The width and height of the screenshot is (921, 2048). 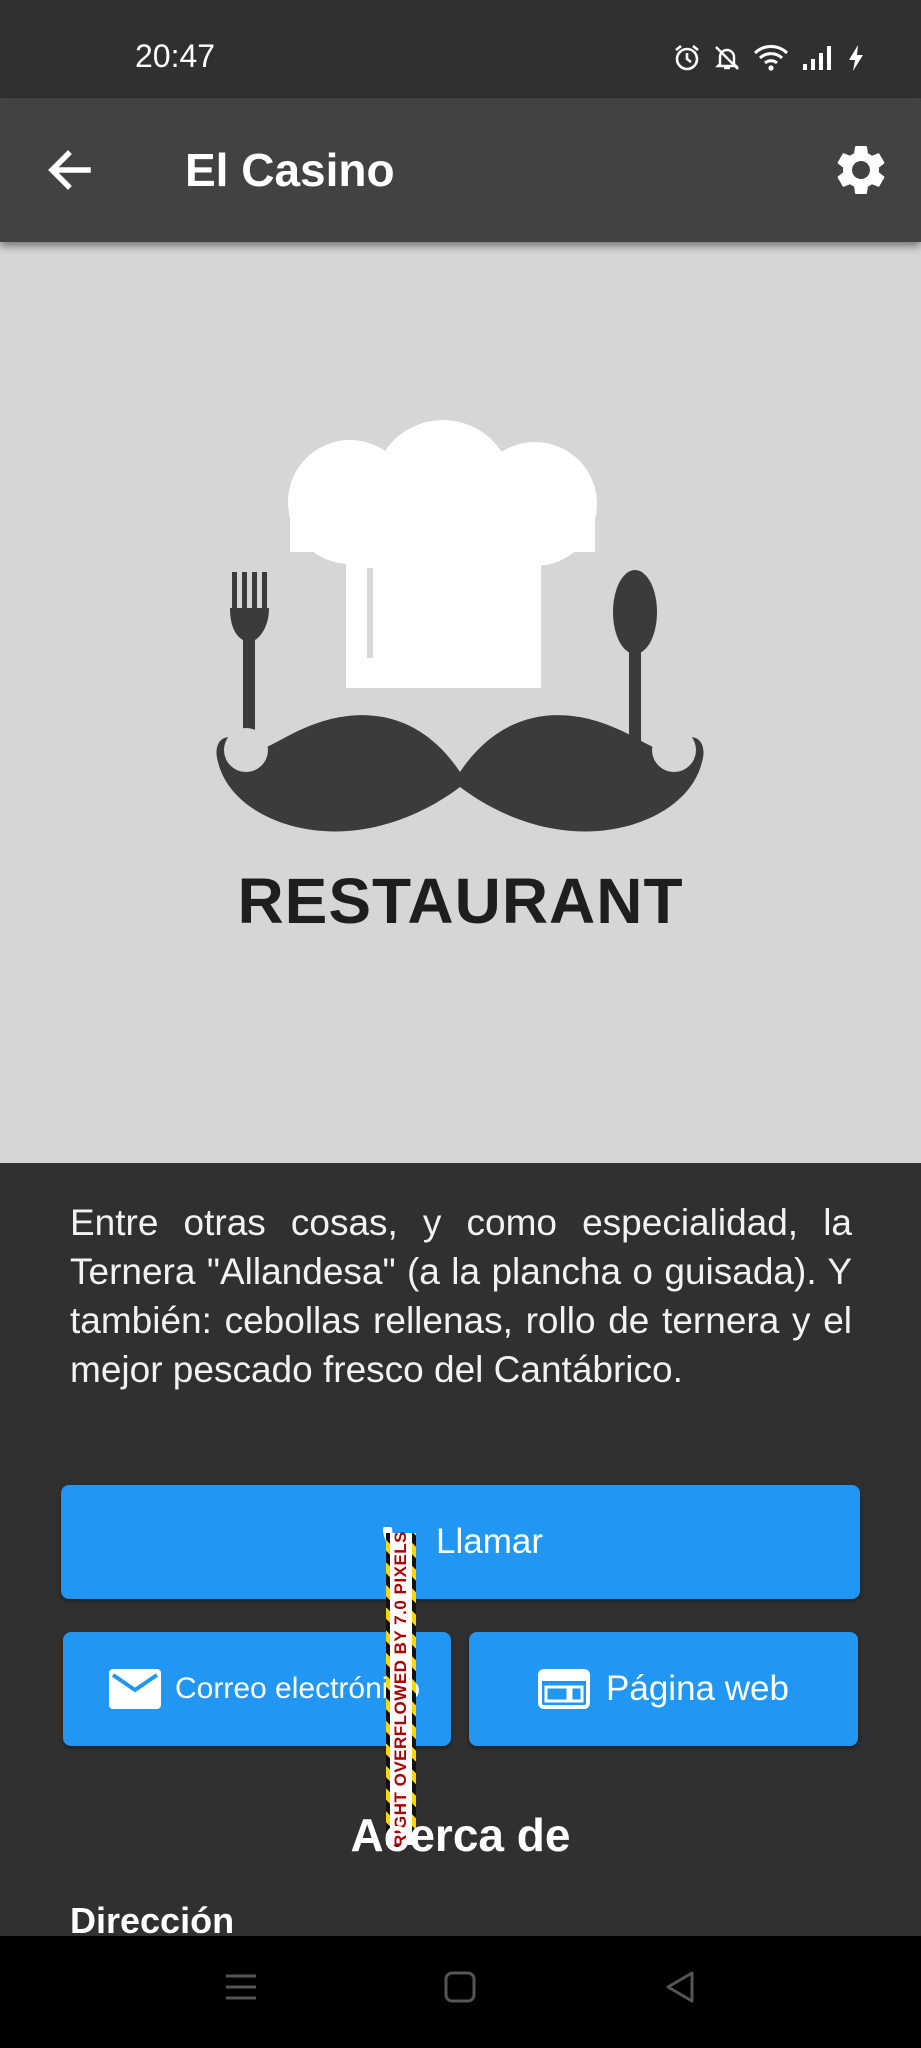 What do you see at coordinates (298, 1688) in the screenshot?
I see `email-button-label: Correo electrónico` at bounding box center [298, 1688].